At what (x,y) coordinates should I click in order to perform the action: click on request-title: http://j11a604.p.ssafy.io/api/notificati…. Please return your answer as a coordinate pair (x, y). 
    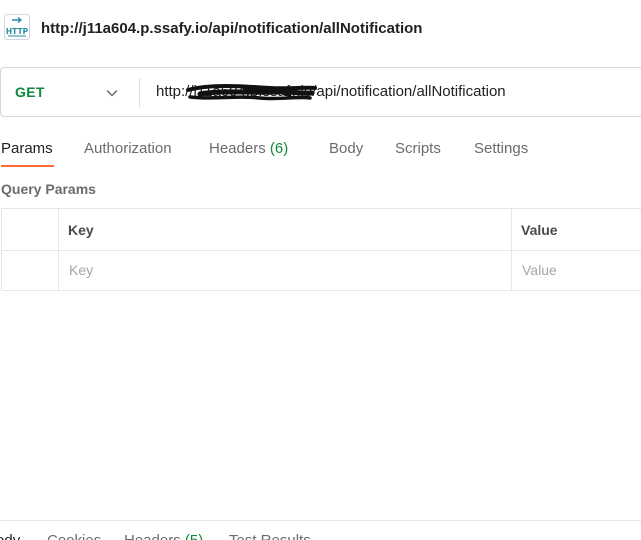
    Looking at the image, I should click on (231, 28).